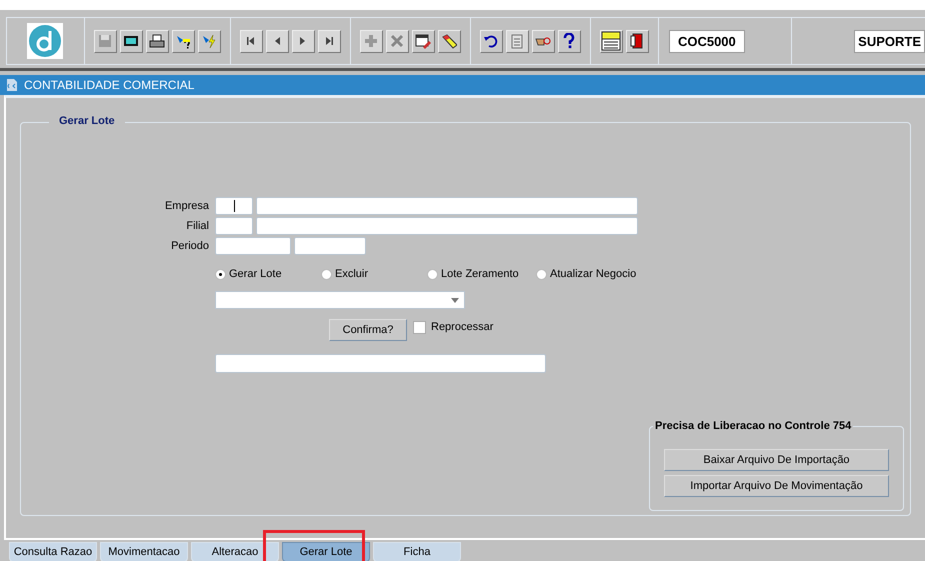 The height and width of the screenshot is (561, 925). What do you see at coordinates (189, 246) in the screenshot?
I see `field-label: Periodo` at bounding box center [189, 246].